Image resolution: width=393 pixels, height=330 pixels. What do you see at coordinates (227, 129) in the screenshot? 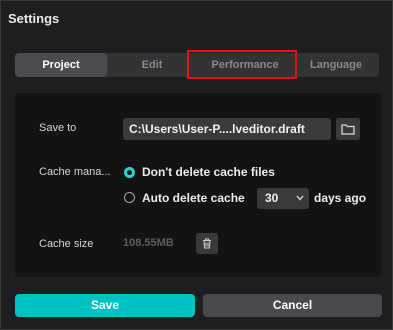
I see `save-path-field: C:\Users\User-P....lveditor.draft` at bounding box center [227, 129].